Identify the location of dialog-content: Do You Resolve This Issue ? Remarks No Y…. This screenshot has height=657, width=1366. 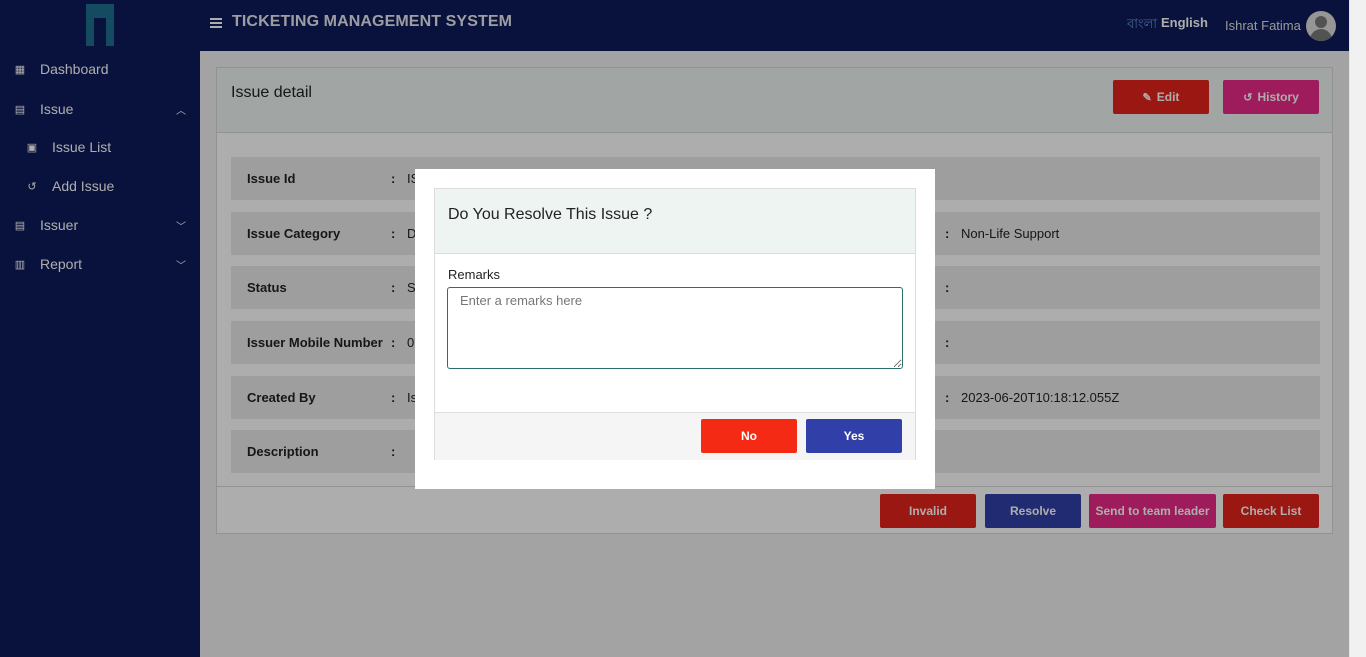
(675, 324).